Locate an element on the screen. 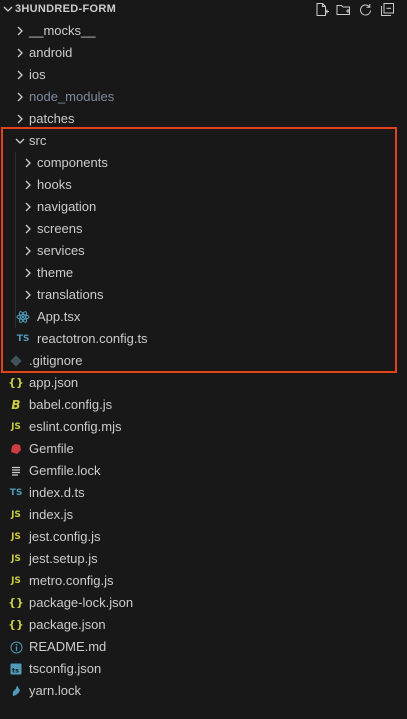 The width and height of the screenshot is (407, 719). file-item: App.tsx is located at coordinates (203, 317).